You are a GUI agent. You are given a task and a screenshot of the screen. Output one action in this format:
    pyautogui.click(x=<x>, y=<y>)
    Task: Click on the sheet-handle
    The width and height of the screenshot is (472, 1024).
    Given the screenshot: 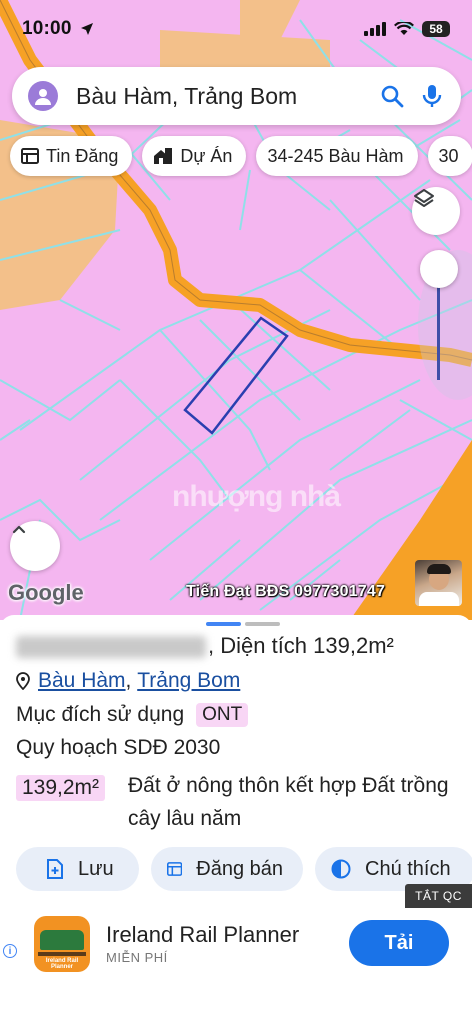 What is the action you would take?
    pyautogui.click(x=243, y=624)
    